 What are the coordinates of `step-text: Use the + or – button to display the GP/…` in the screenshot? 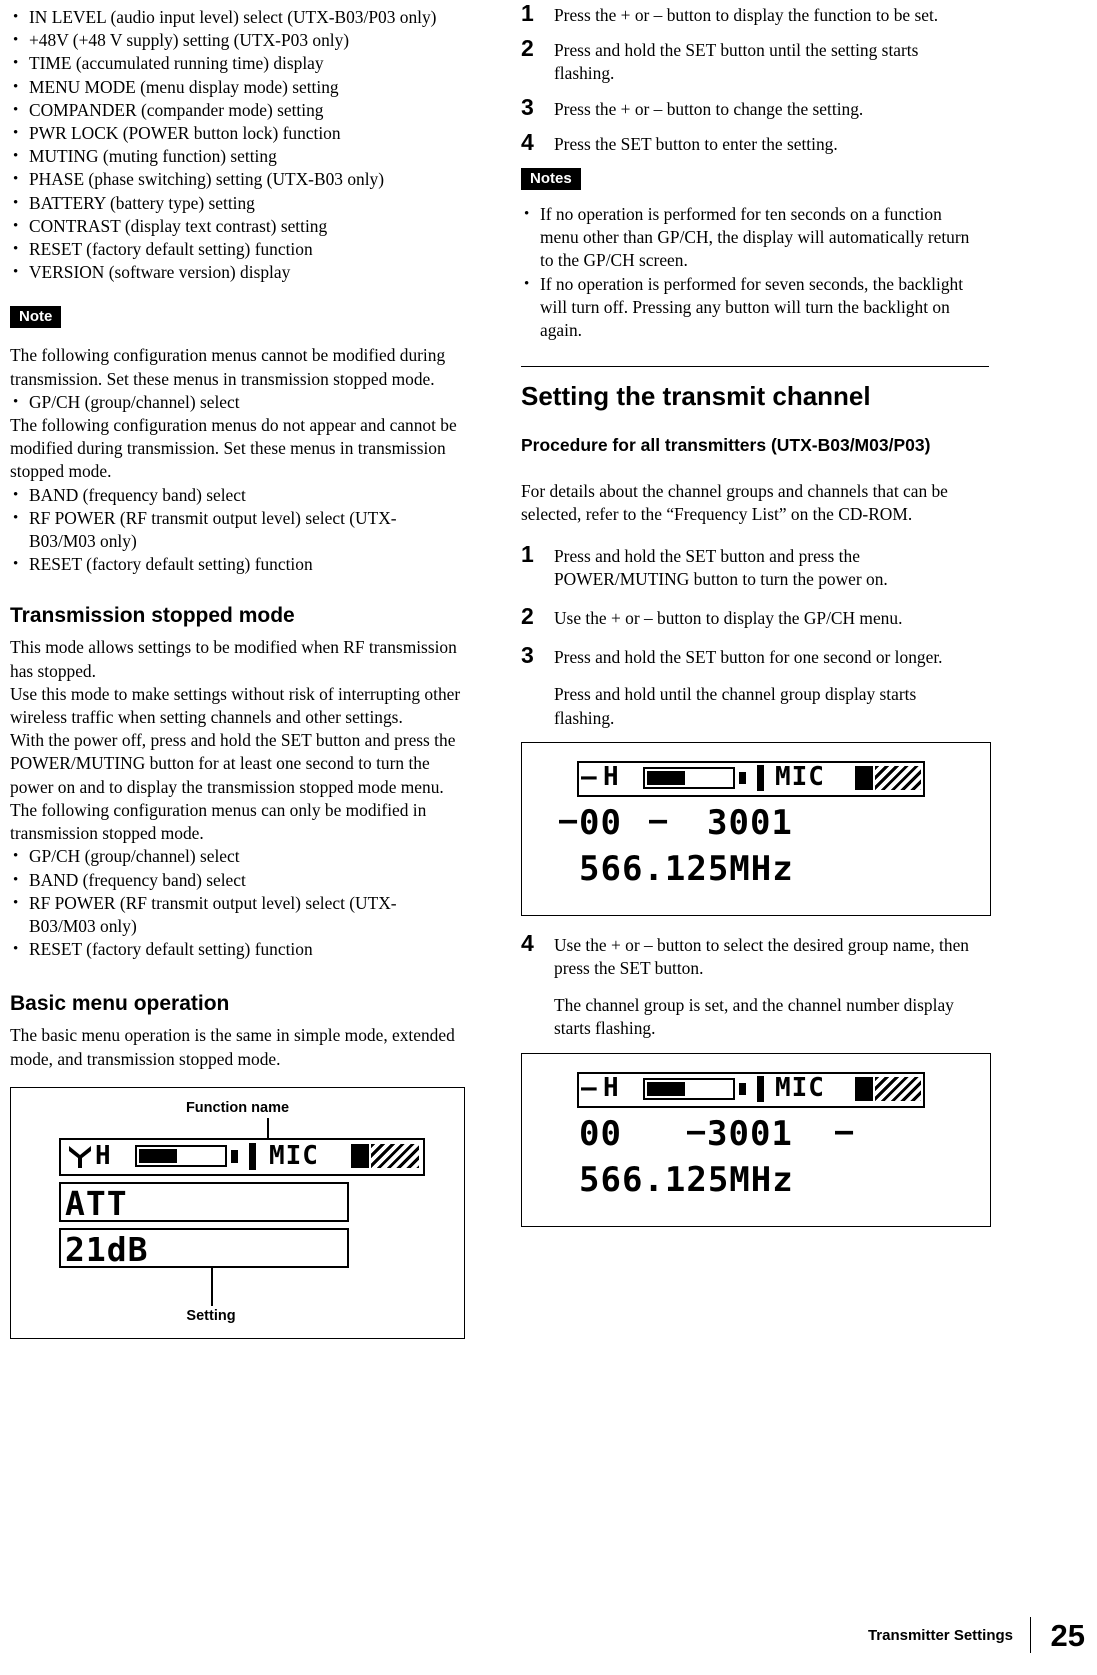 It's located at (728, 618).